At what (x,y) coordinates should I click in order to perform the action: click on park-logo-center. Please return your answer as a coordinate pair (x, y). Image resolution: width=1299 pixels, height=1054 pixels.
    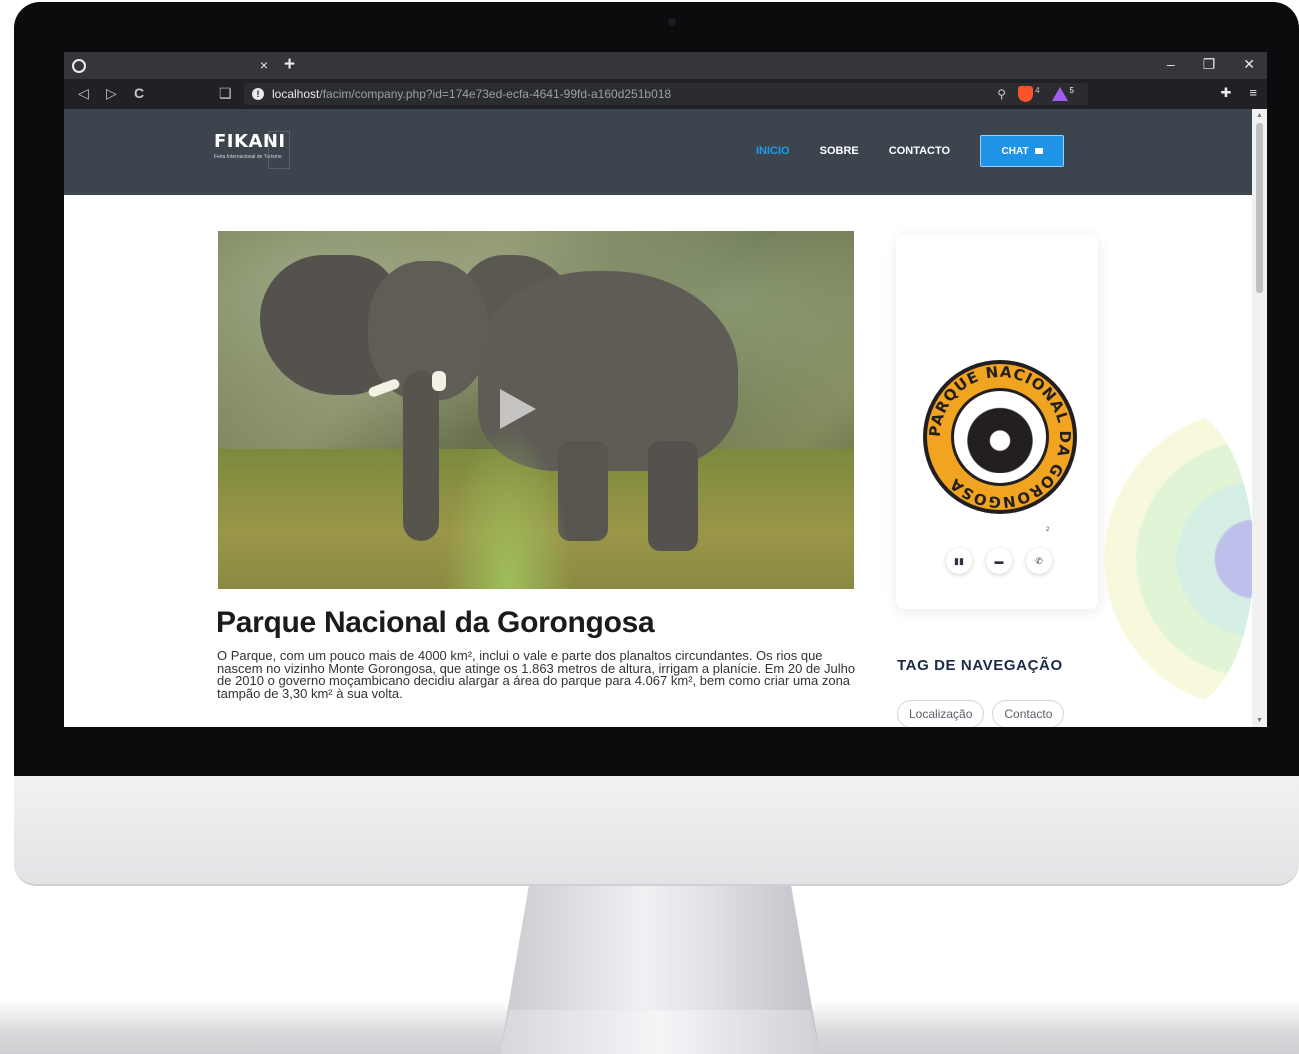
    Looking at the image, I should click on (1000, 437).